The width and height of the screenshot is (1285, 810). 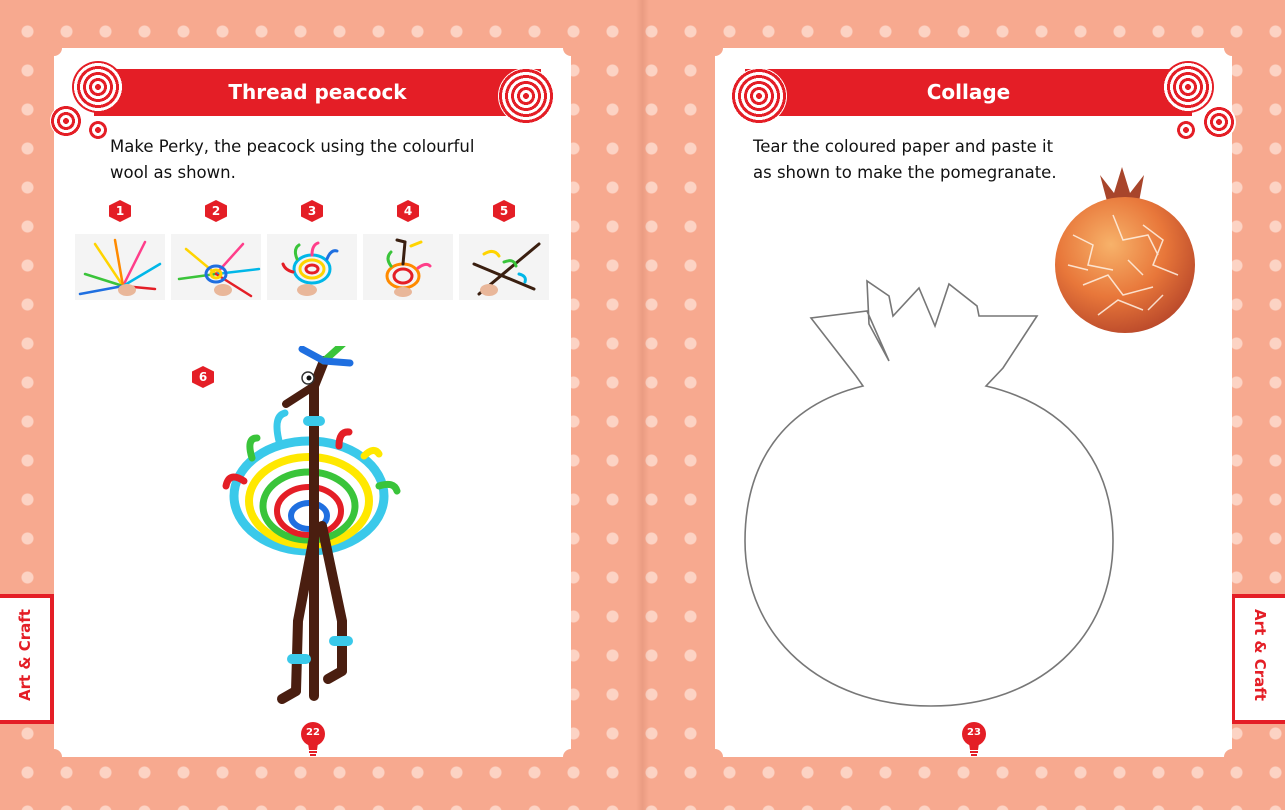 I want to click on title-bar: Thread peacock, so click(x=317, y=92).